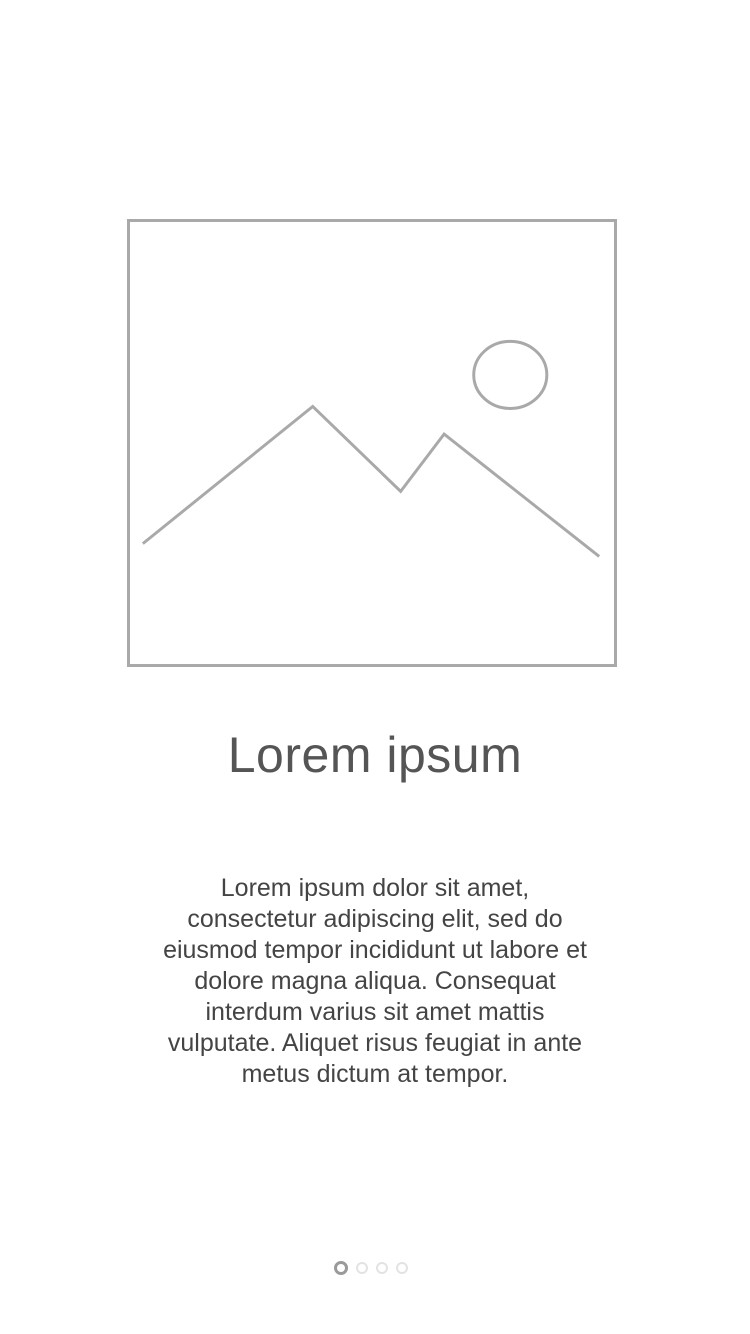 This screenshot has height=1334, width=750. What do you see at coordinates (341, 1268) in the screenshot?
I see `page-dot-1-active` at bounding box center [341, 1268].